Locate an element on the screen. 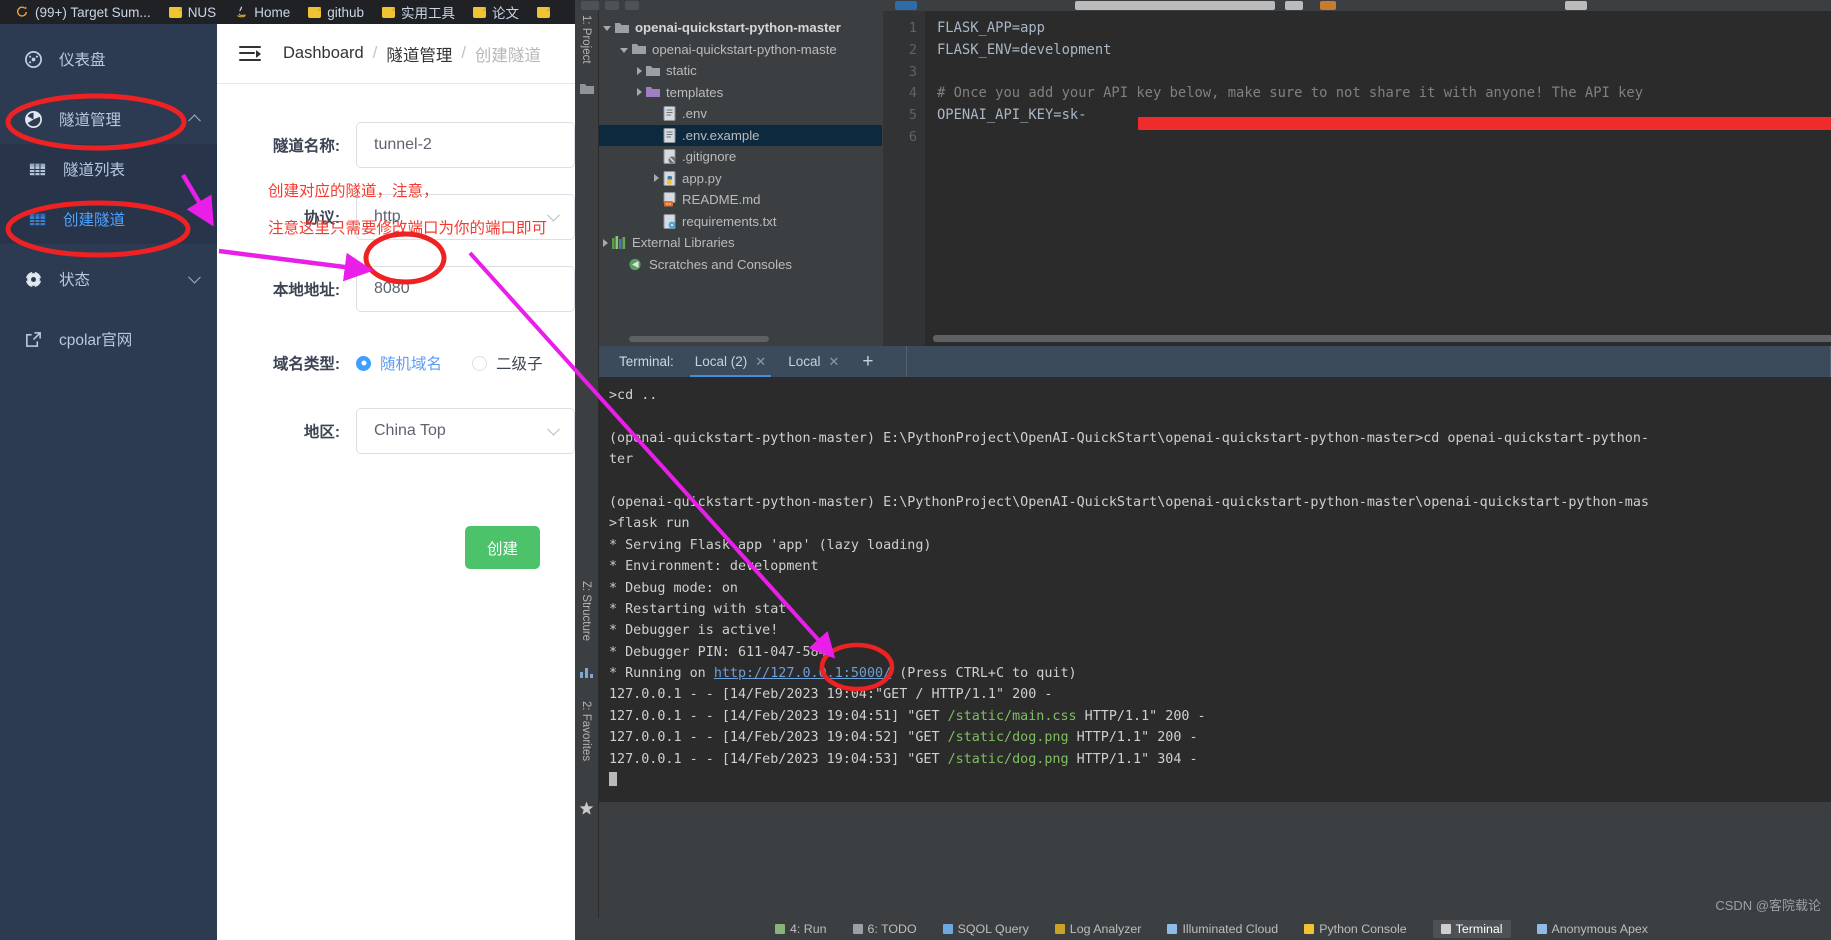 This screenshot has width=1831, height=940. status-bar-item: Python Console is located at coordinates (1355, 929).